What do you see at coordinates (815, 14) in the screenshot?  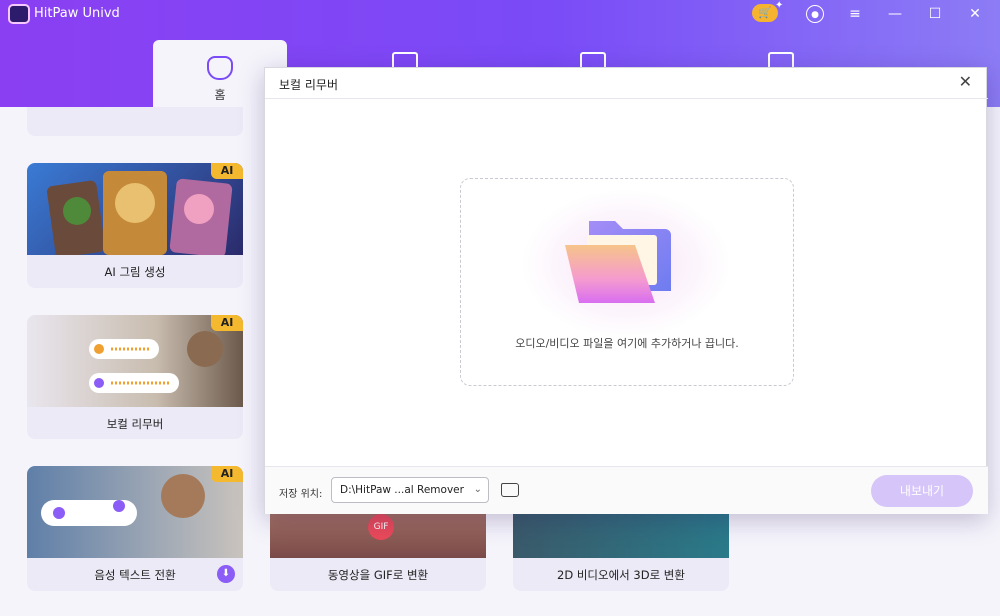 I see `user-icon: ●` at bounding box center [815, 14].